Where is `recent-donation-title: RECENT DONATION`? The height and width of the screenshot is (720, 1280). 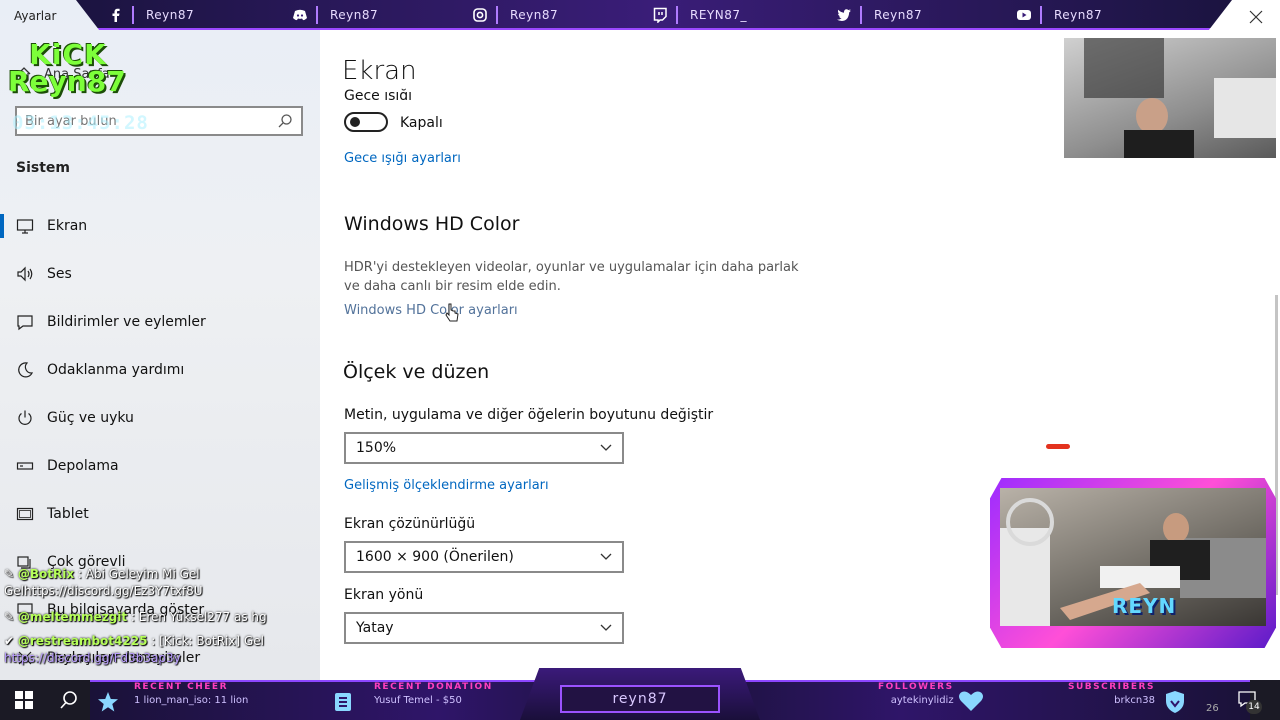 recent-donation-title: RECENT DONATION is located at coordinates (433, 687).